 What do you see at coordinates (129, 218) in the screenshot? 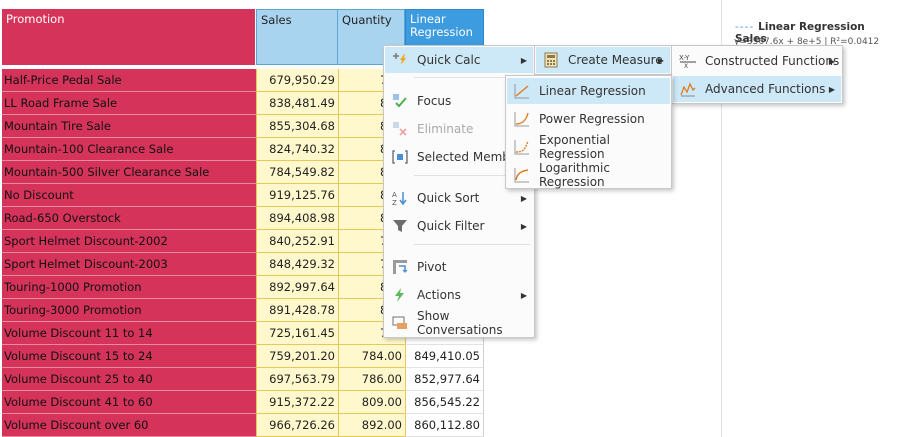
I see `cell-promotion: Road-650 Overstock` at bounding box center [129, 218].